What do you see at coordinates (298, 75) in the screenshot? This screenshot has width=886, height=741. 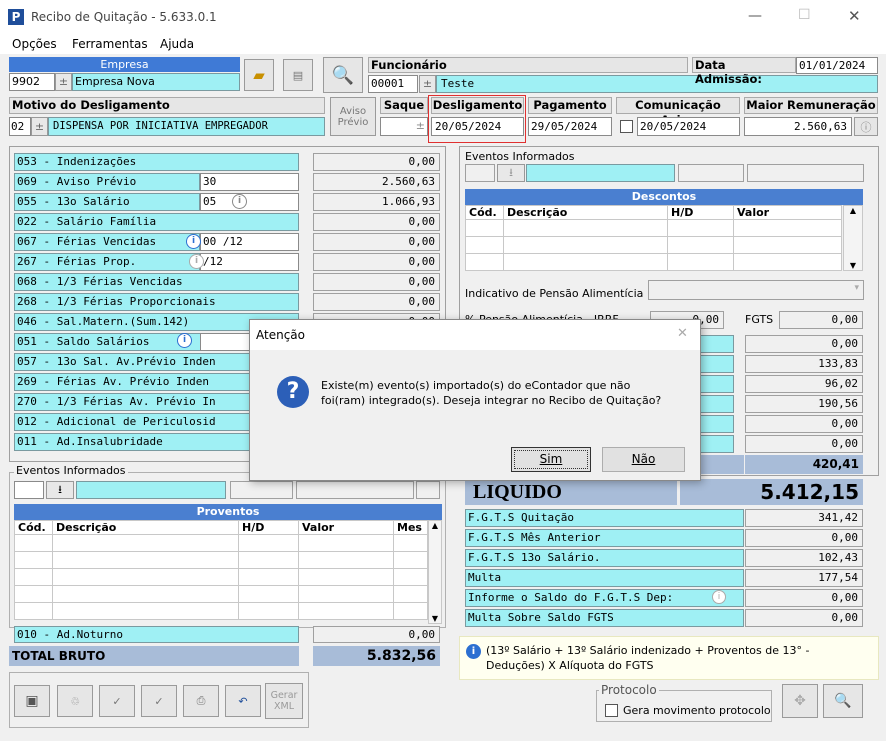 I see `document-icon: ▤` at bounding box center [298, 75].